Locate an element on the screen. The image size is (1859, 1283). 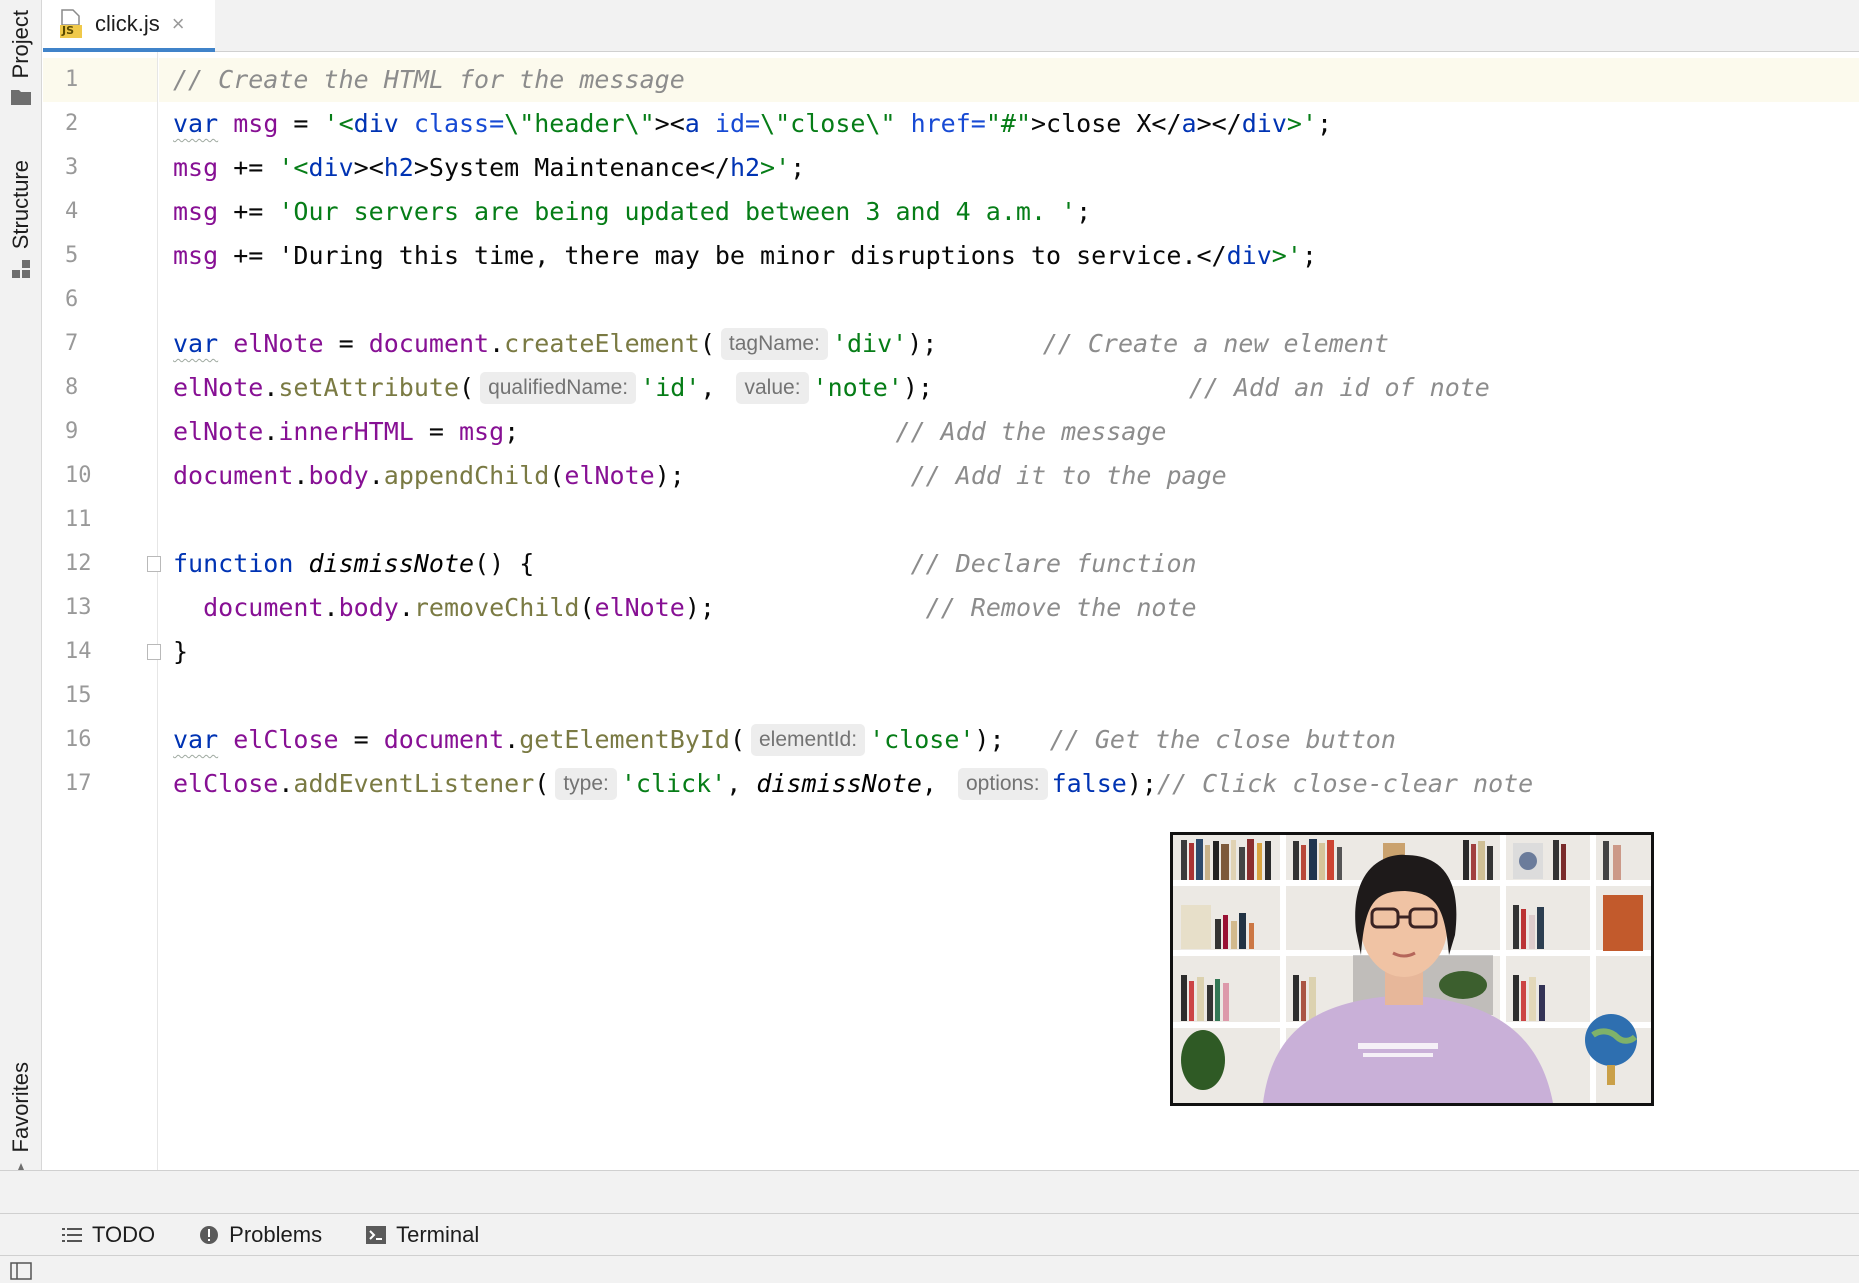
string: "#" is located at coordinates (1008, 123).